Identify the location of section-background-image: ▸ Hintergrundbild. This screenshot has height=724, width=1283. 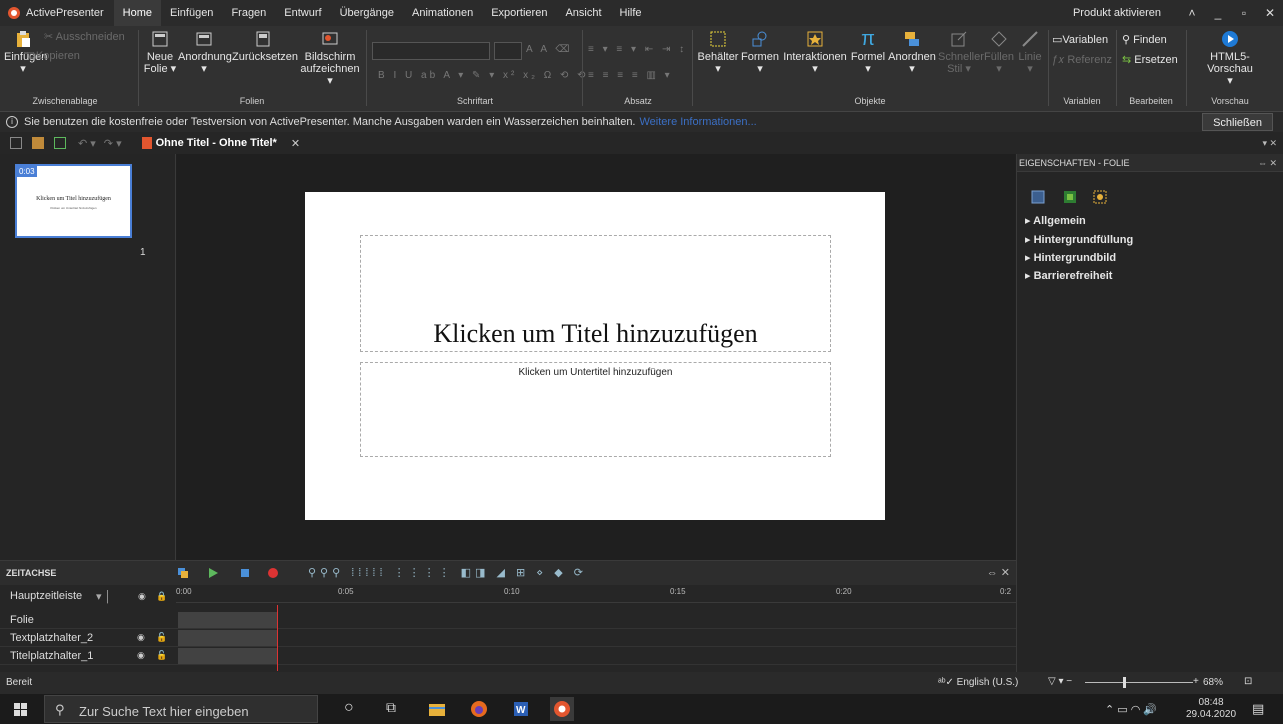
(1070, 257).